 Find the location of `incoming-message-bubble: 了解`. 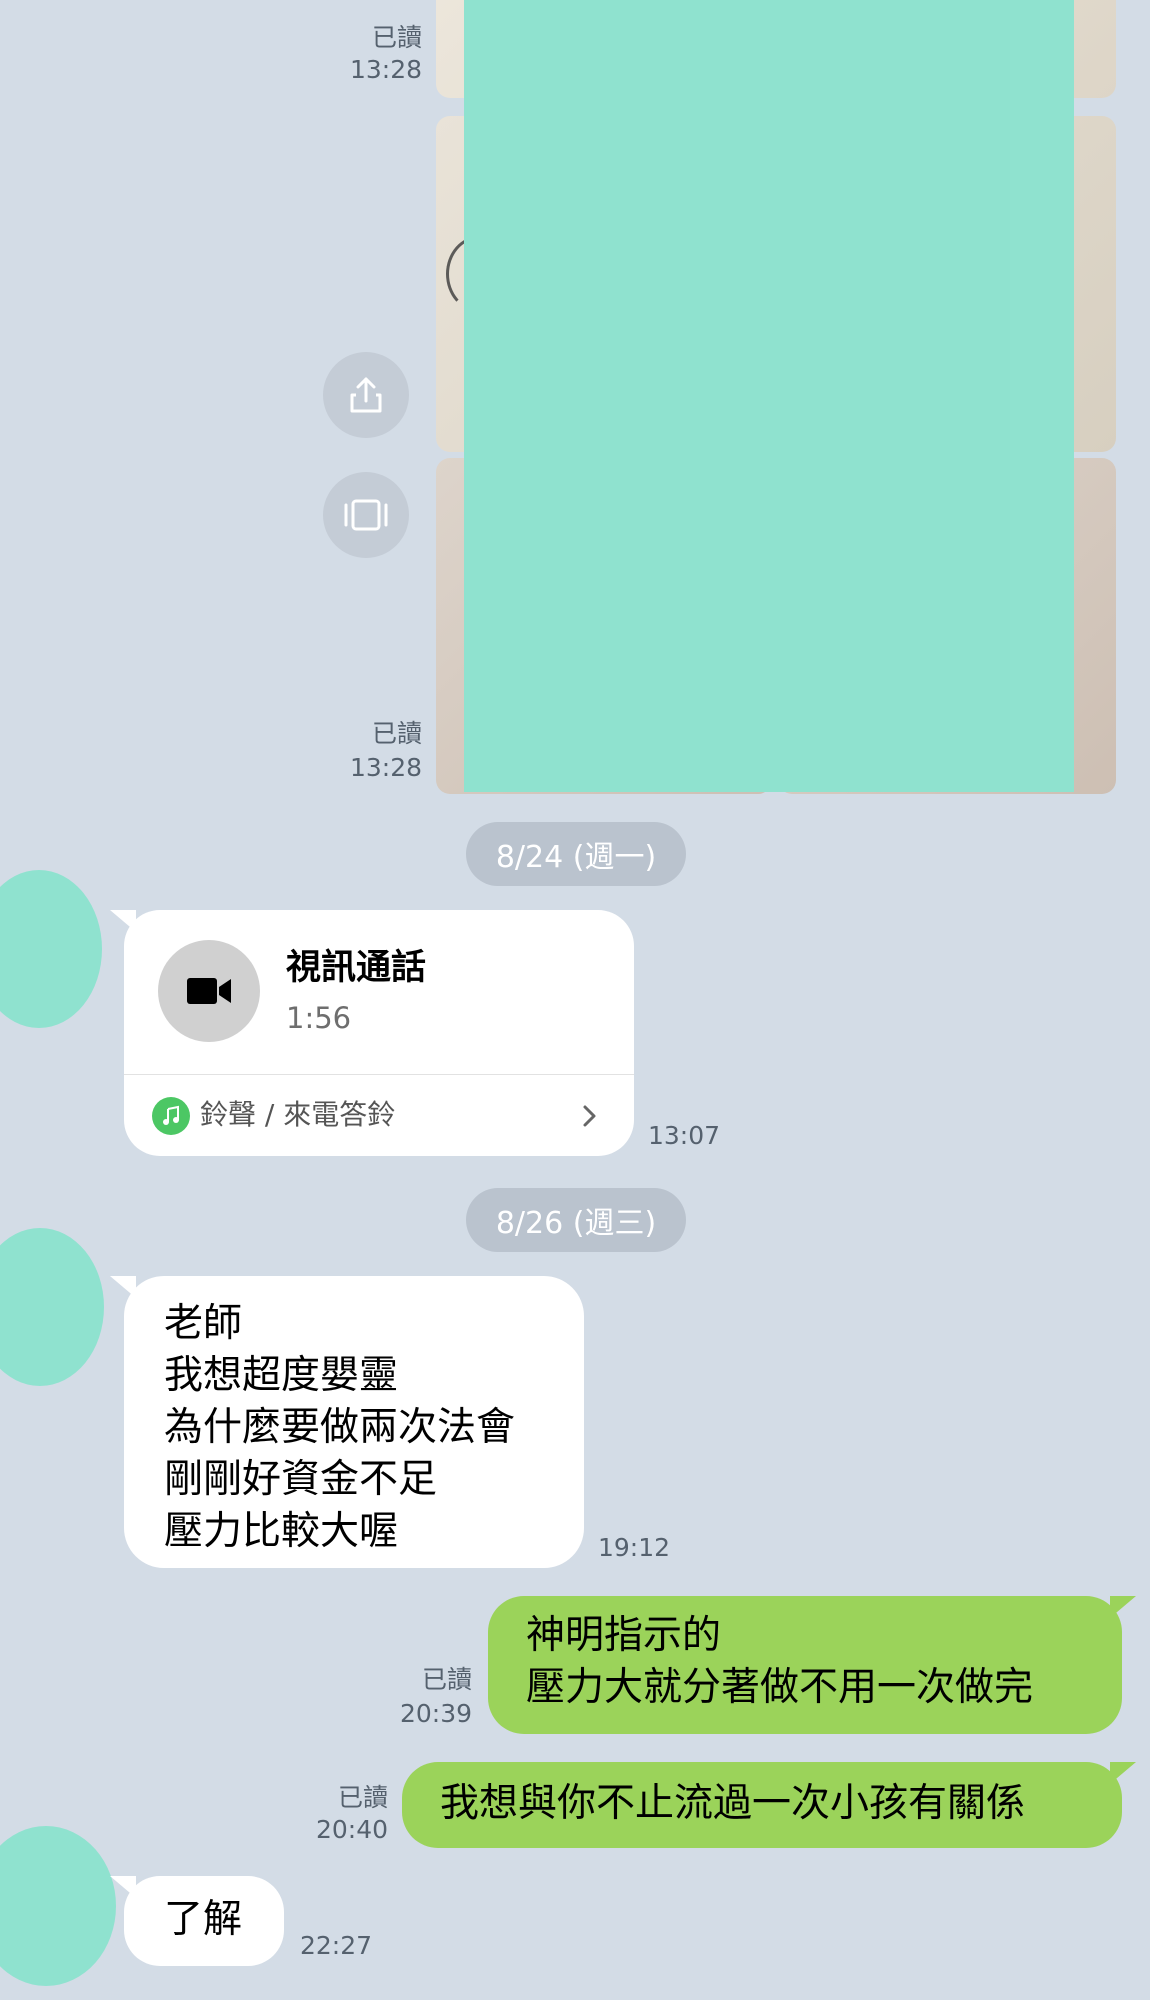

incoming-message-bubble: 了解 is located at coordinates (204, 1921).